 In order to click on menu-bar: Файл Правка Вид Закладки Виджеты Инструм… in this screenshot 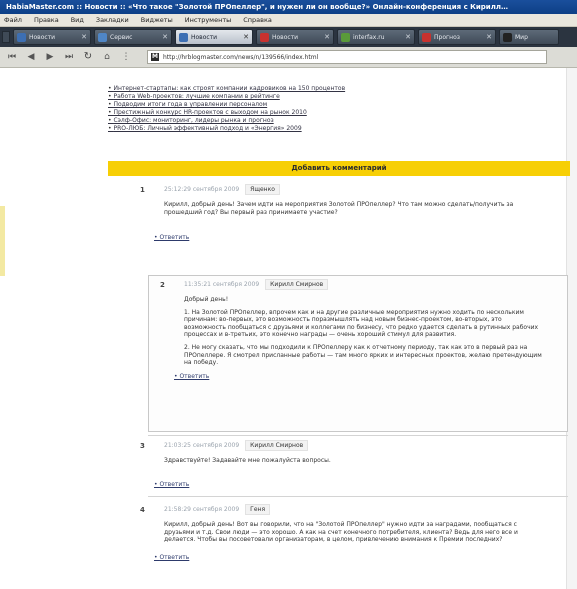, I will do `click(288, 20)`.